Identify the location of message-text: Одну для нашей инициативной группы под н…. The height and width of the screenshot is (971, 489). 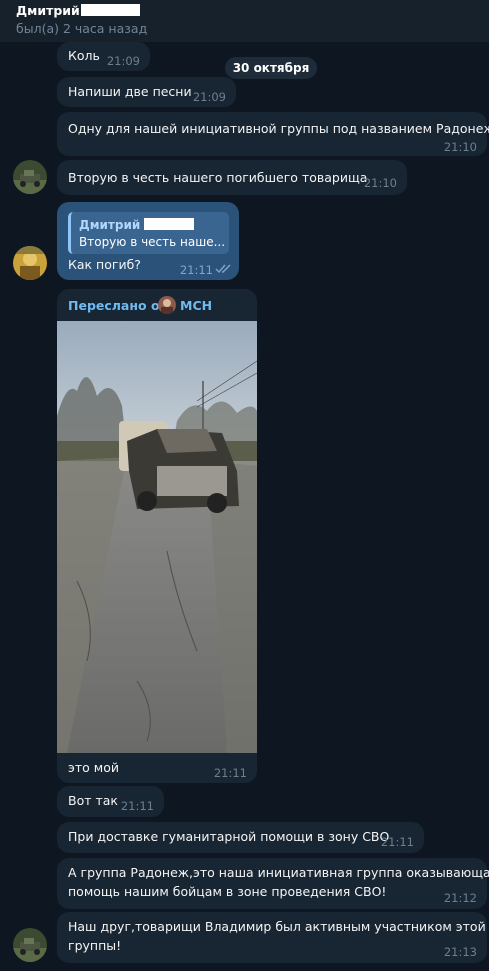
(278, 128).